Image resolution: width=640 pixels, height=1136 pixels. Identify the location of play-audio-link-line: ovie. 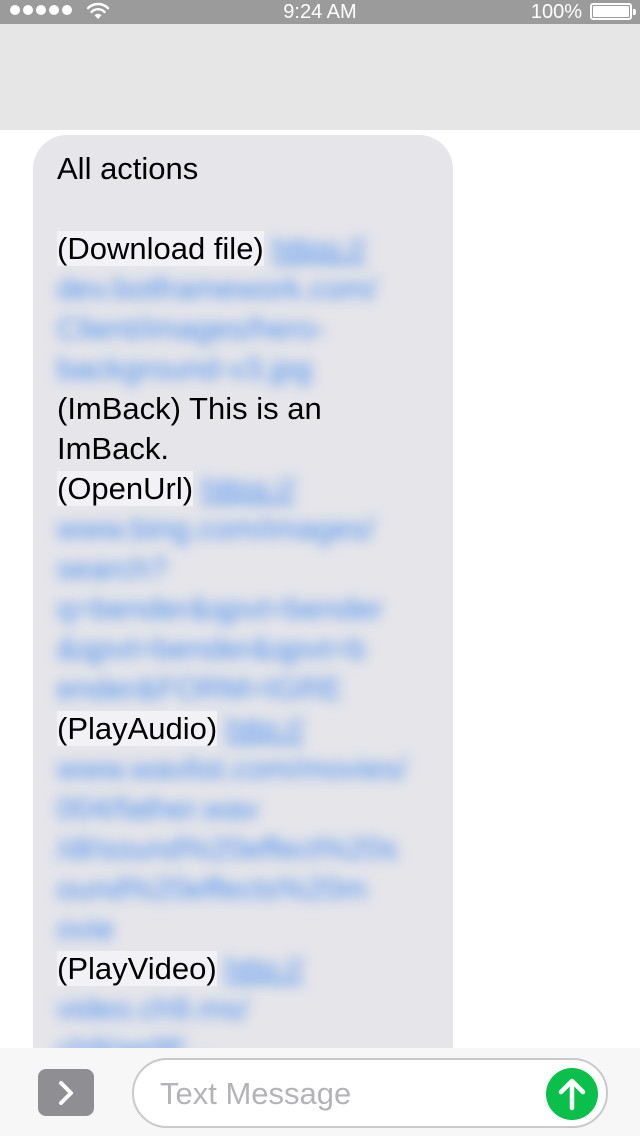
(243, 929).